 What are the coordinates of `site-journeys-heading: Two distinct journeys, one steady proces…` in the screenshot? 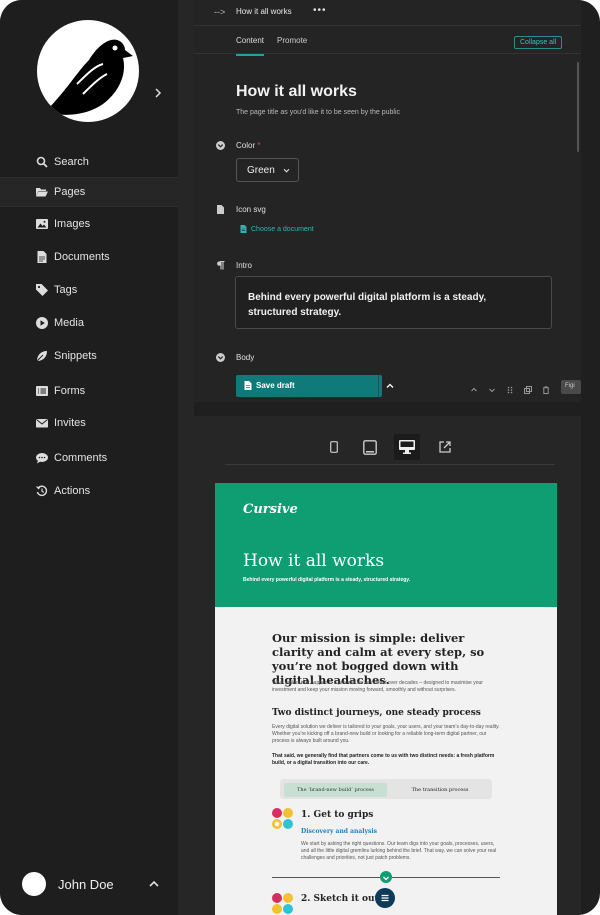 It's located at (376, 713).